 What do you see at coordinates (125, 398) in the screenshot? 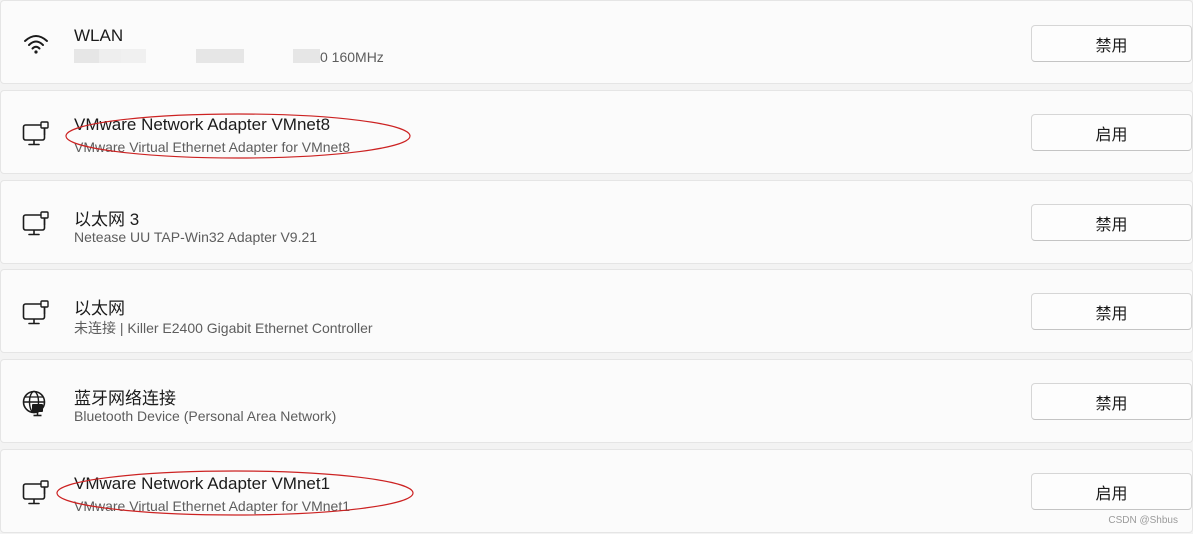
I see `adapter-title: 蓝牙网络连接` at bounding box center [125, 398].